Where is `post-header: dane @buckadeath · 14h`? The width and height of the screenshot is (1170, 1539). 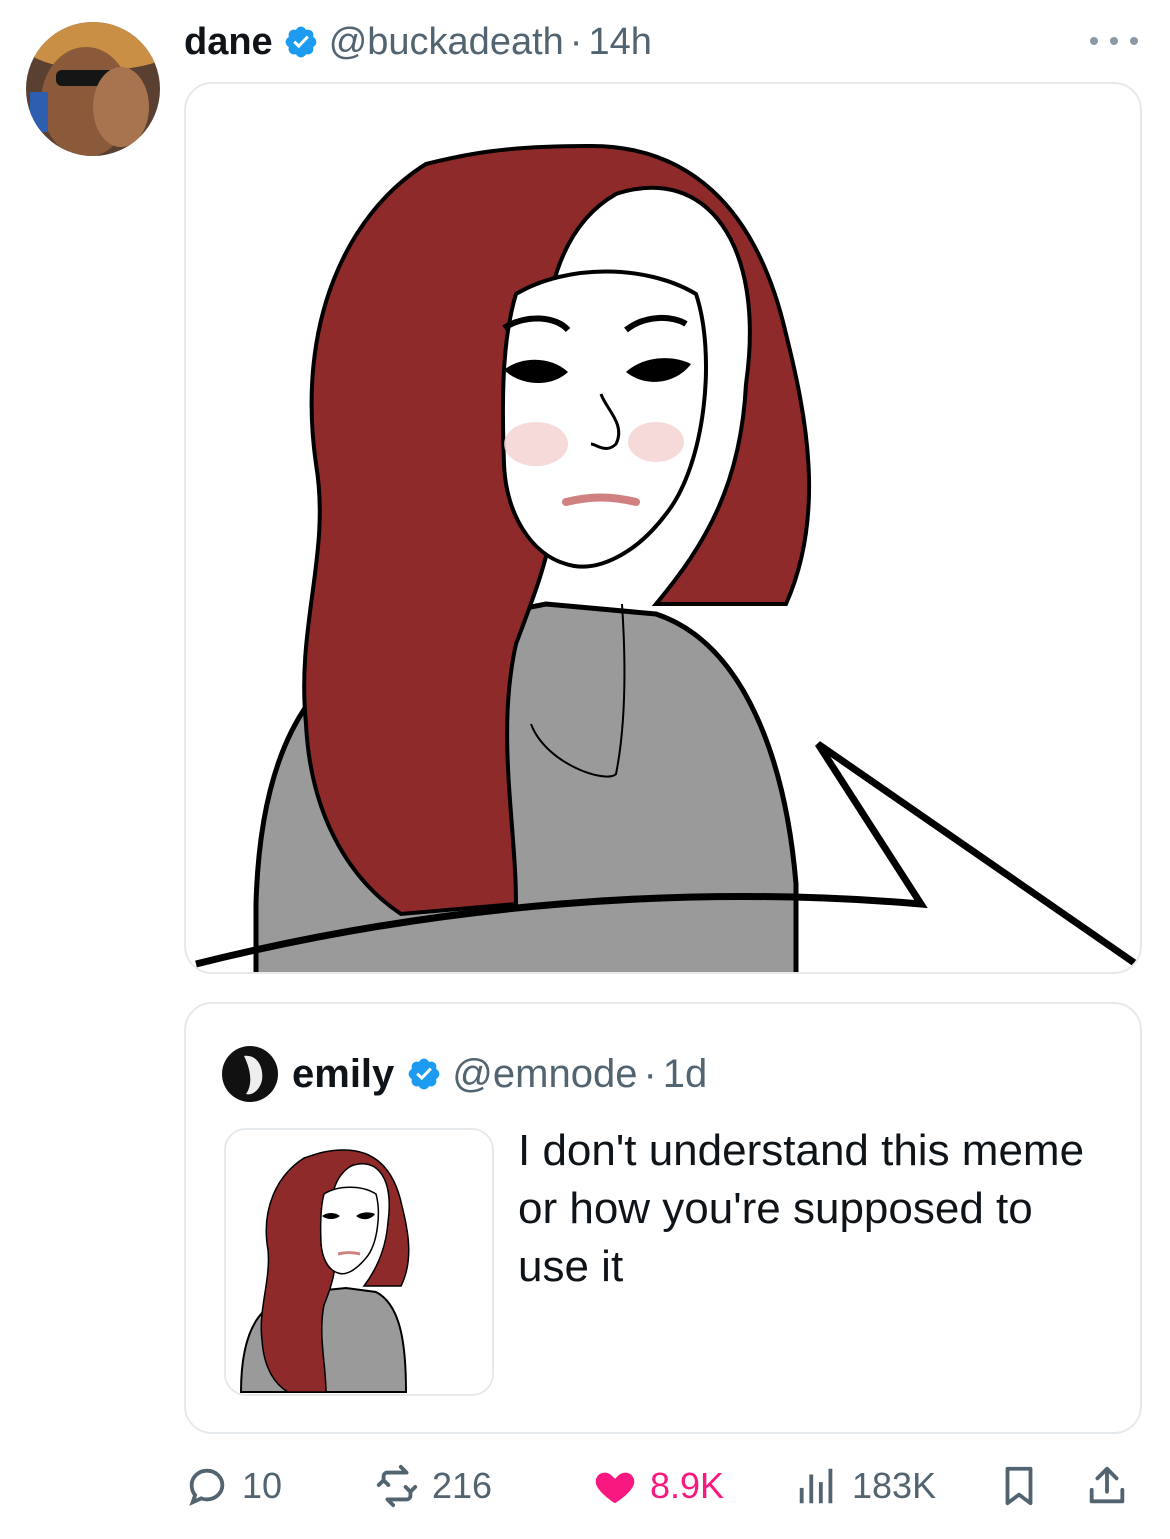 post-header: dane @buckadeath · 14h is located at coordinates (418, 42).